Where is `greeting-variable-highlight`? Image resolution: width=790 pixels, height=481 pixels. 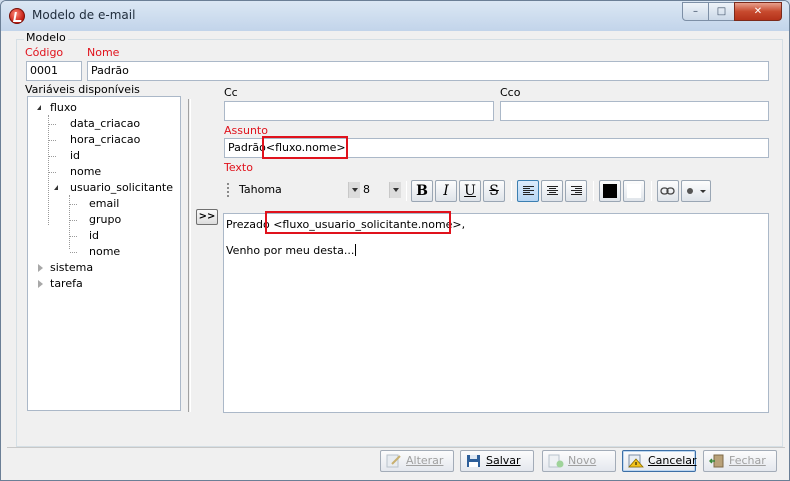 greeting-variable-highlight is located at coordinates (358, 222).